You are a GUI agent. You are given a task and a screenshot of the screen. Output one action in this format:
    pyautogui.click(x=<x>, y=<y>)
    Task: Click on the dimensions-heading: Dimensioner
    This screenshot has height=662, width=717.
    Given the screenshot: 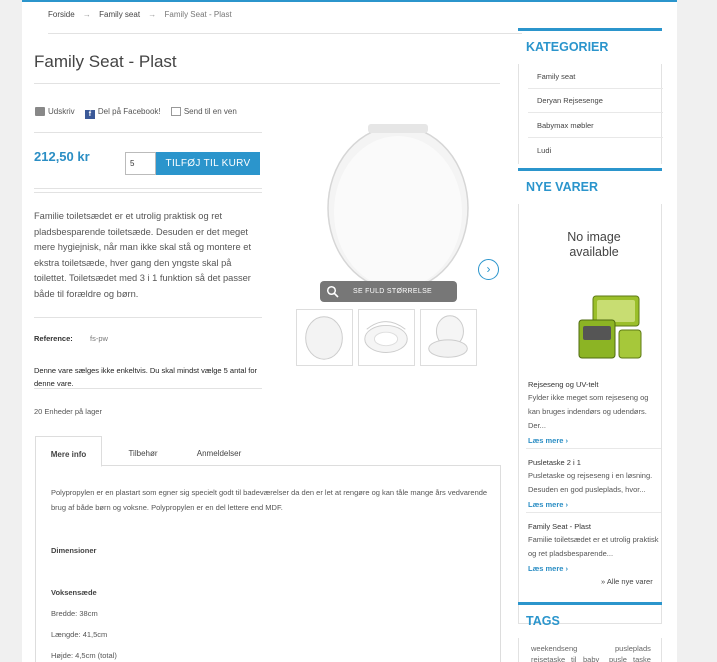 What is the action you would take?
    pyautogui.click(x=74, y=550)
    